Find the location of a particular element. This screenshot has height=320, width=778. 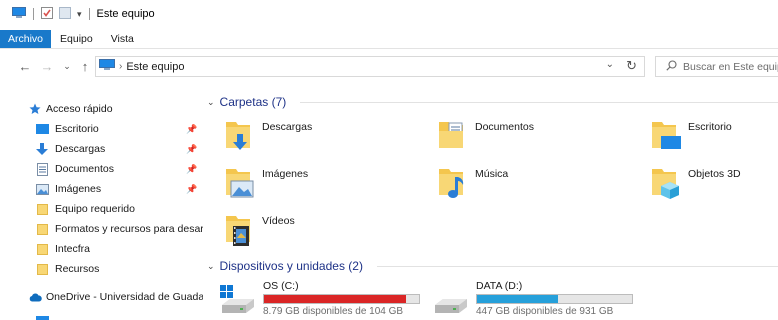

search-icon is located at coordinates (671, 66).